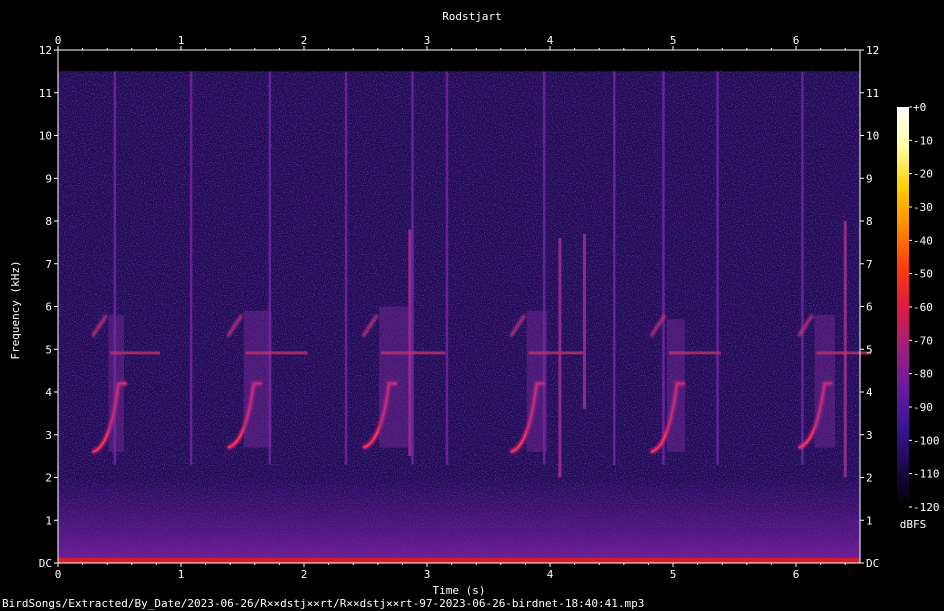 This screenshot has width=944, height=611. Describe the element at coordinates (550, 574) in the screenshot. I see `x-tick-label-bottom: 4` at that location.